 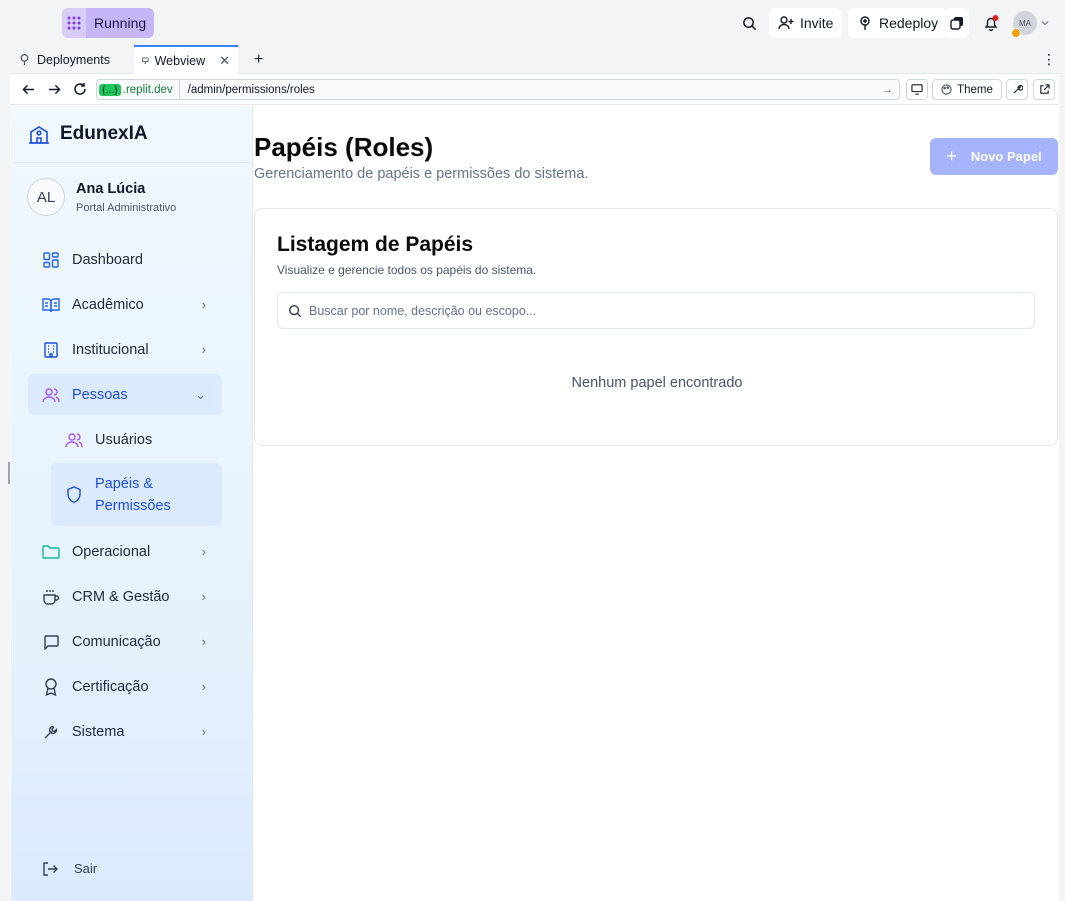 What do you see at coordinates (909, 23) in the screenshot?
I see `redeploy-label: Redeploy` at bounding box center [909, 23].